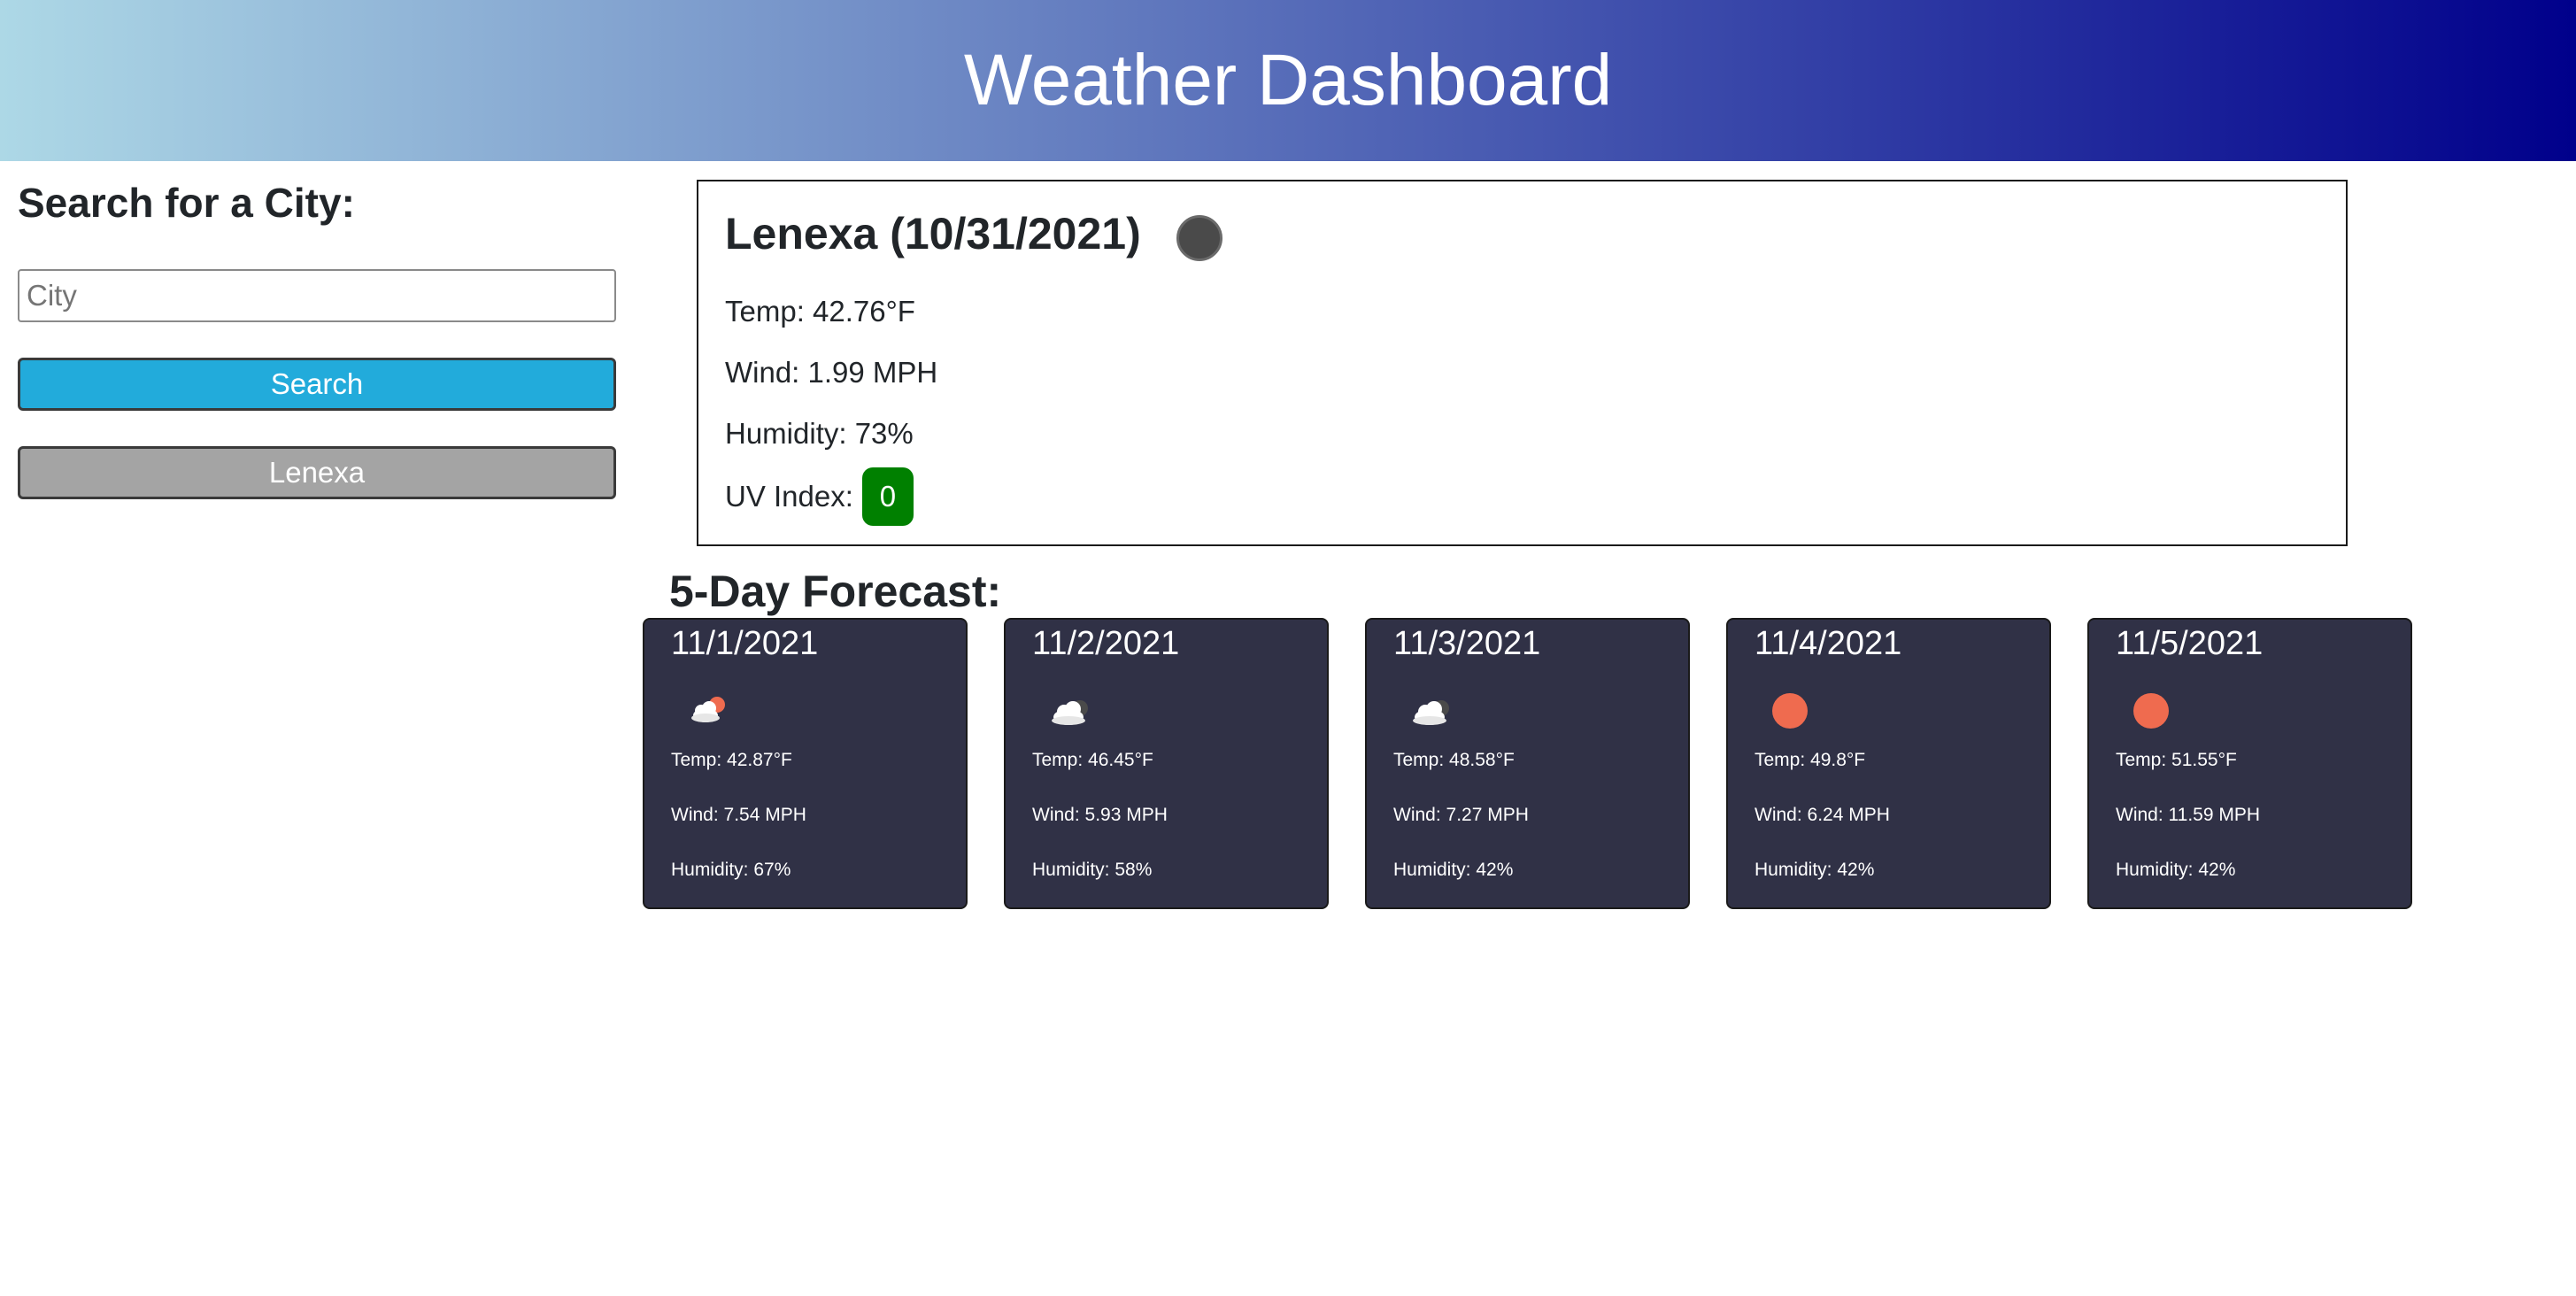 This screenshot has height=1296, width=2576. What do you see at coordinates (186, 203) in the screenshot?
I see `search-heading: Search for a City:` at bounding box center [186, 203].